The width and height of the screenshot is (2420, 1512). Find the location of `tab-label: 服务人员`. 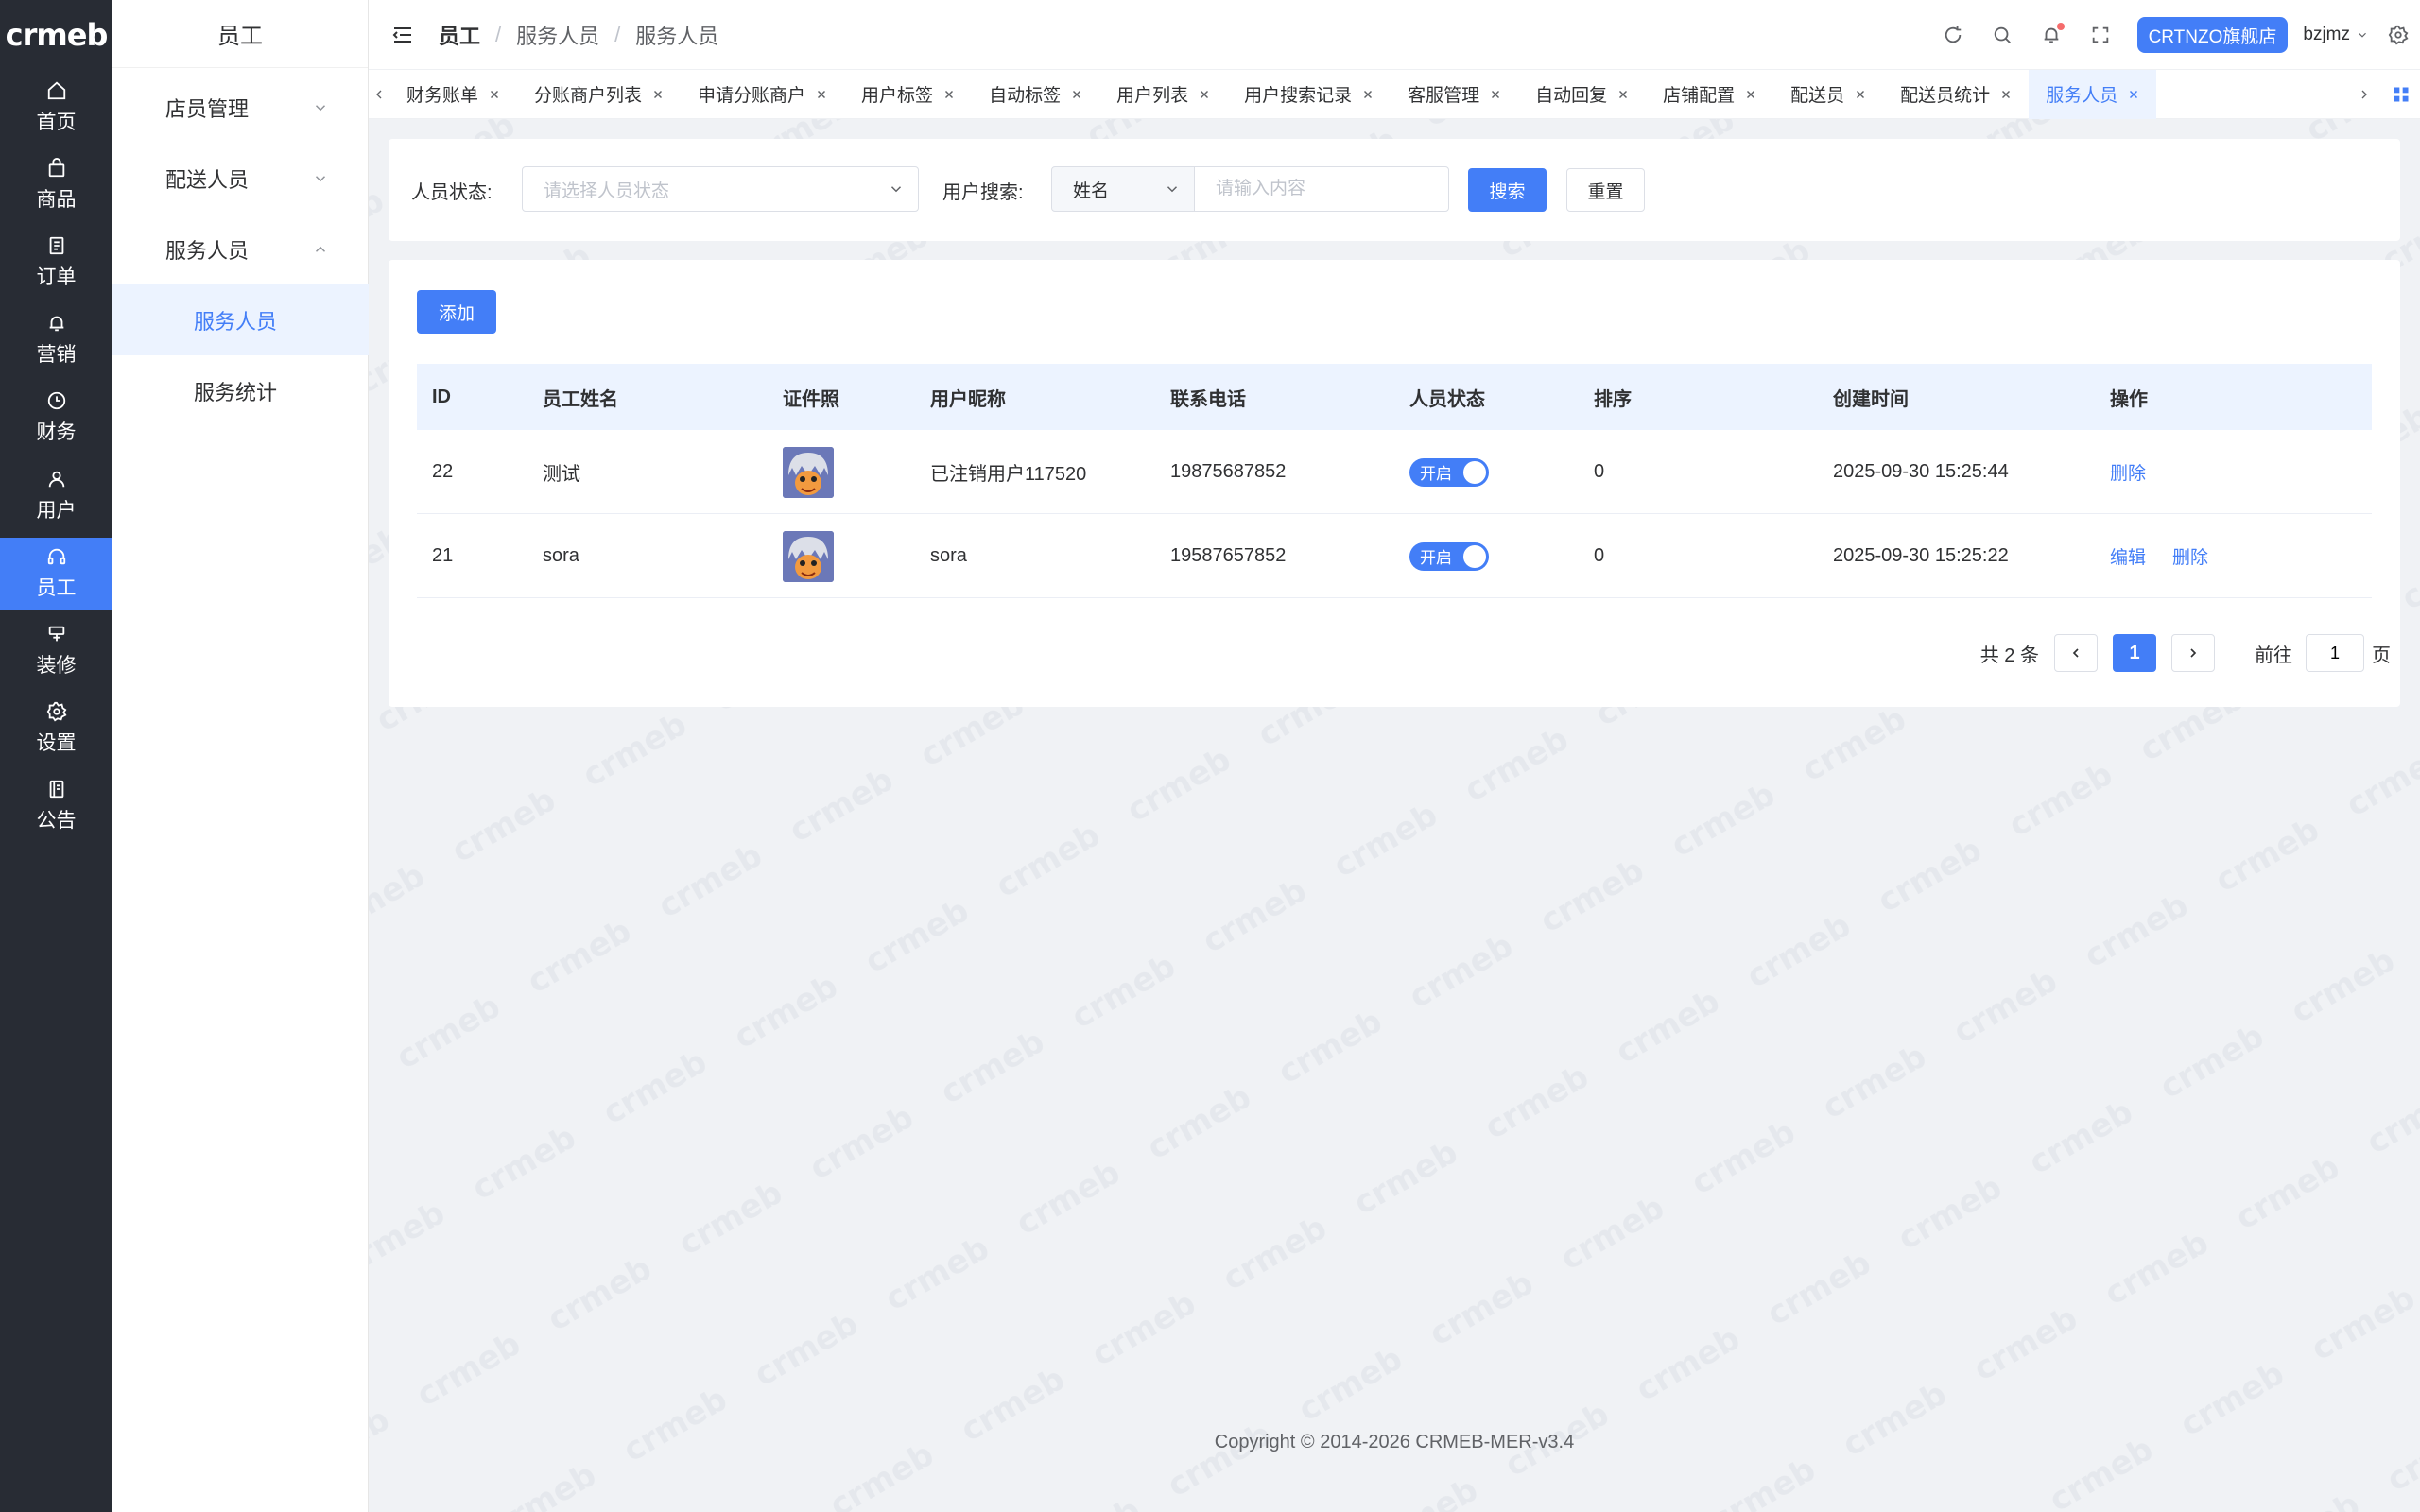

tab-label: 服务人员 is located at coordinates (2082, 96).